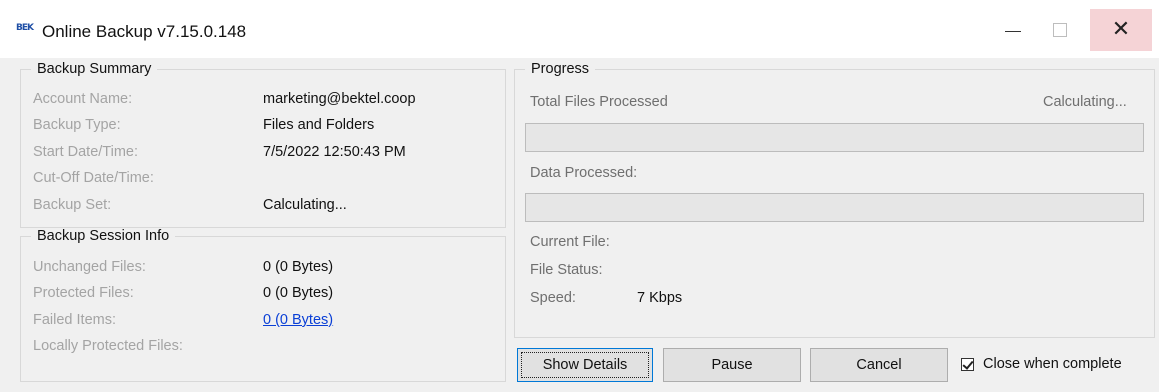 The width and height of the screenshot is (1159, 392). I want to click on bektel-logo-icon: BEK, so click(25, 31).